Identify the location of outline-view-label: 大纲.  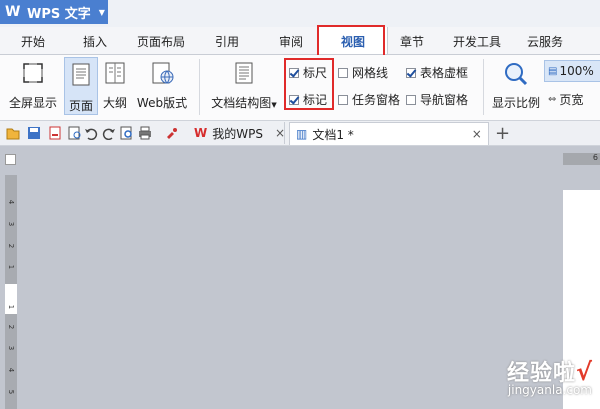
(114, 103).